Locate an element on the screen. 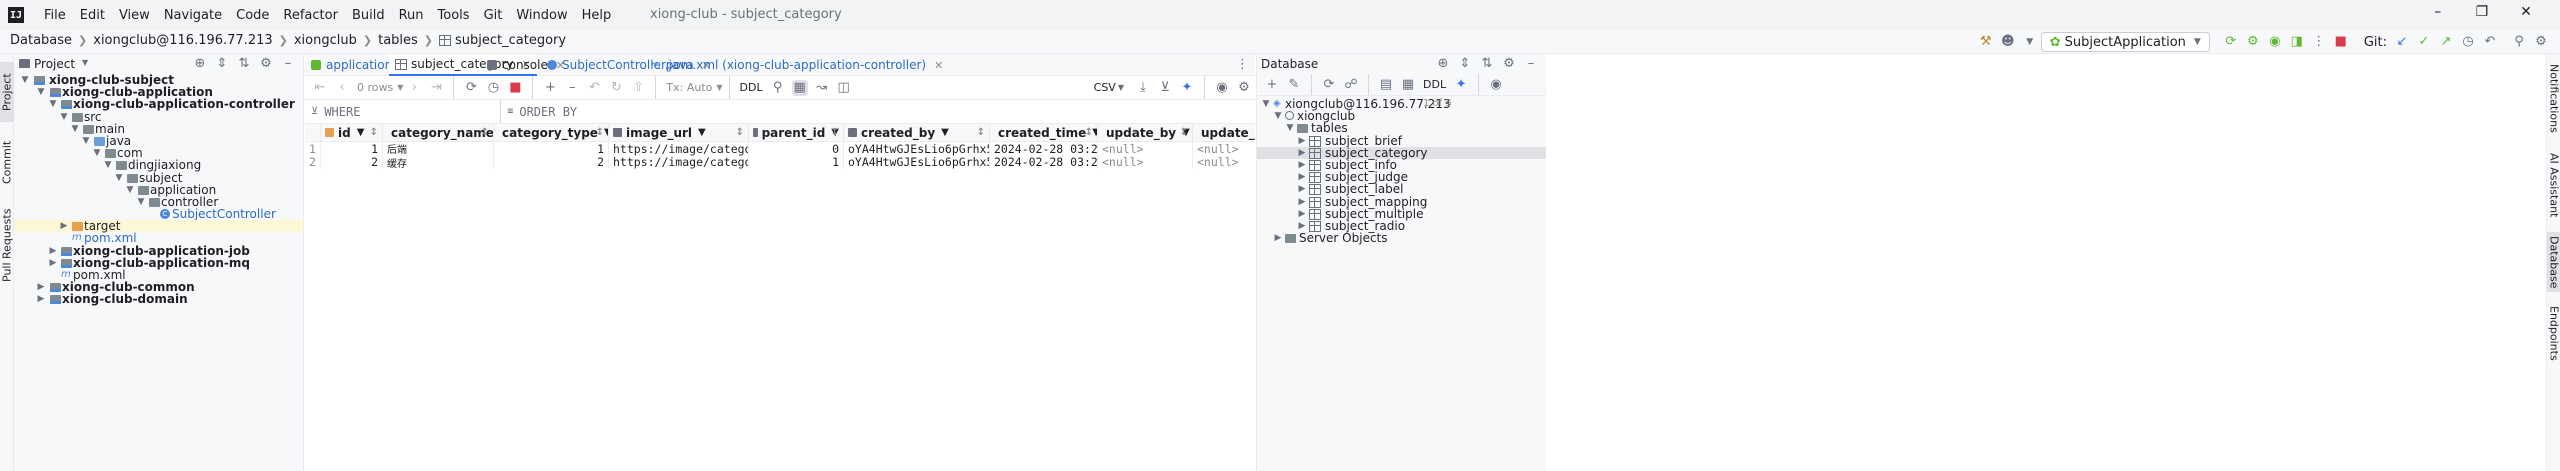 This screenshot has height=471, width=2560. menu-code: Code is located at coordinates (252, 15).